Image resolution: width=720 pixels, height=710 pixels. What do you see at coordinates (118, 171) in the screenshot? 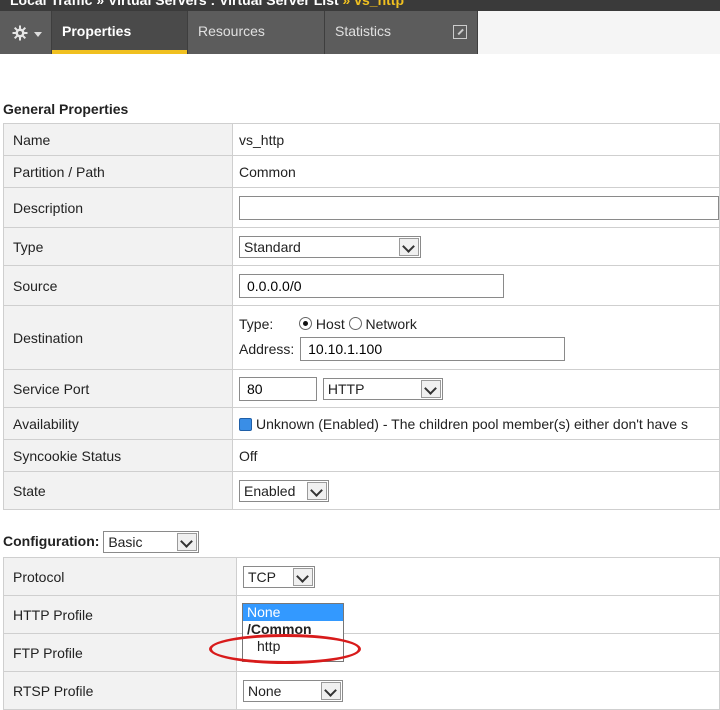
I see `partition-label: Partition / Path` at bounding box center [118, 171].